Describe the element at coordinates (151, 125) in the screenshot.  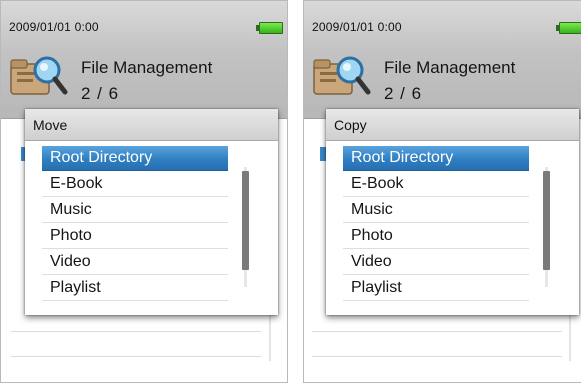
I see `dialog-title-bar: Move` at that location.